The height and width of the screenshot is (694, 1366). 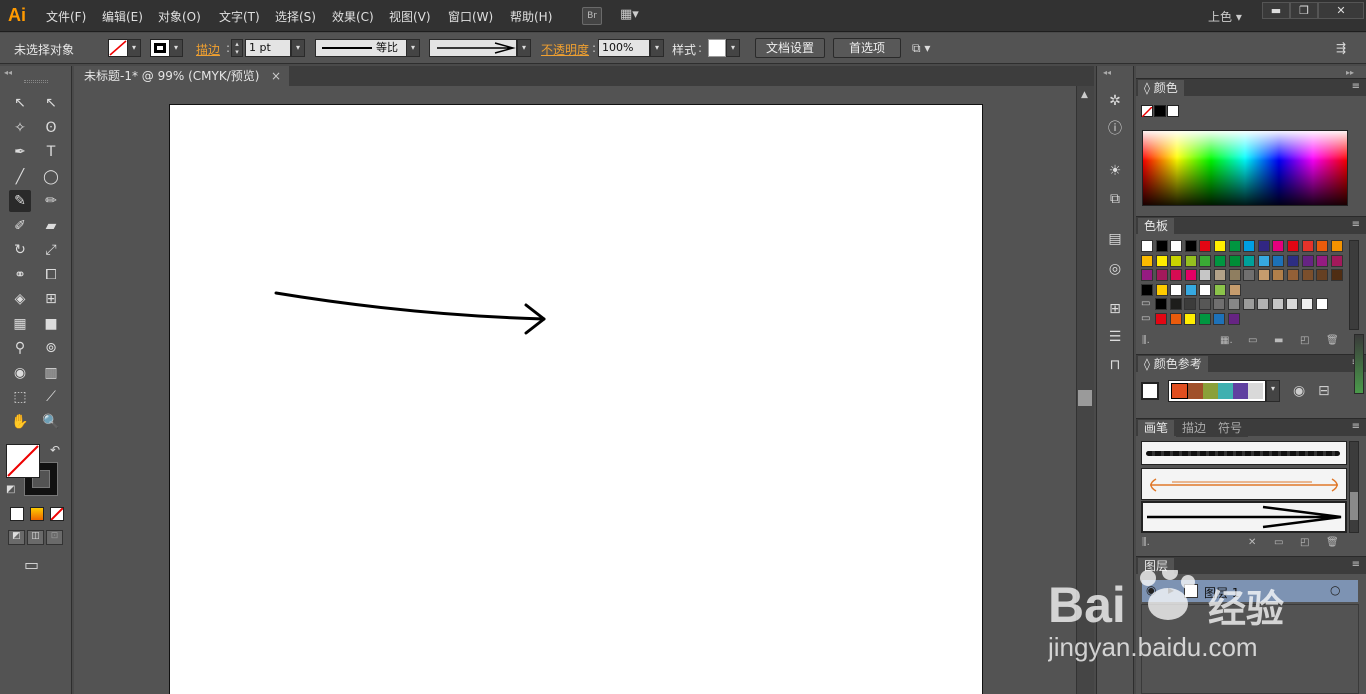 What do you see at coordinates (51, 128) in the screenshot?
I see `lasso-icon: ʘ` at bounding box center [51, 128].